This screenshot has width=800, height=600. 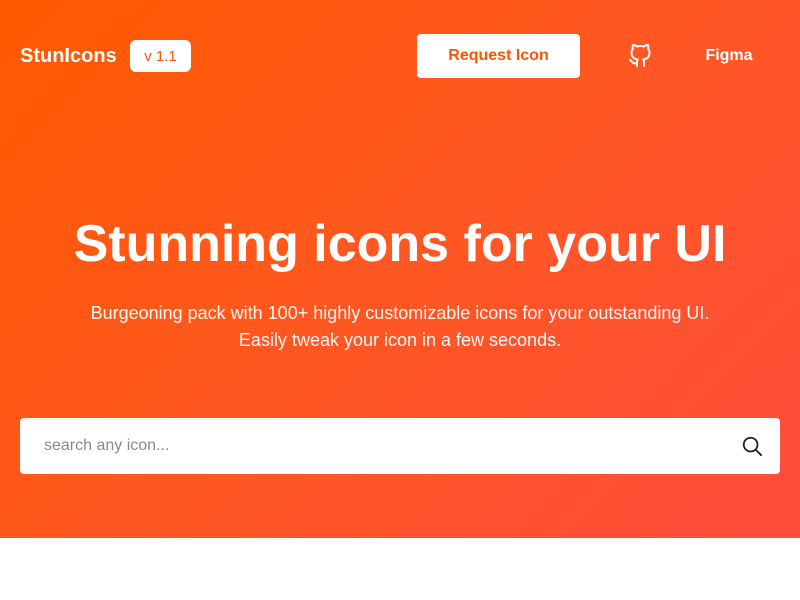 What do you see at coordinates (370, 446) in the screenshot?
I see `search-input` at bounding box center [370, 446].